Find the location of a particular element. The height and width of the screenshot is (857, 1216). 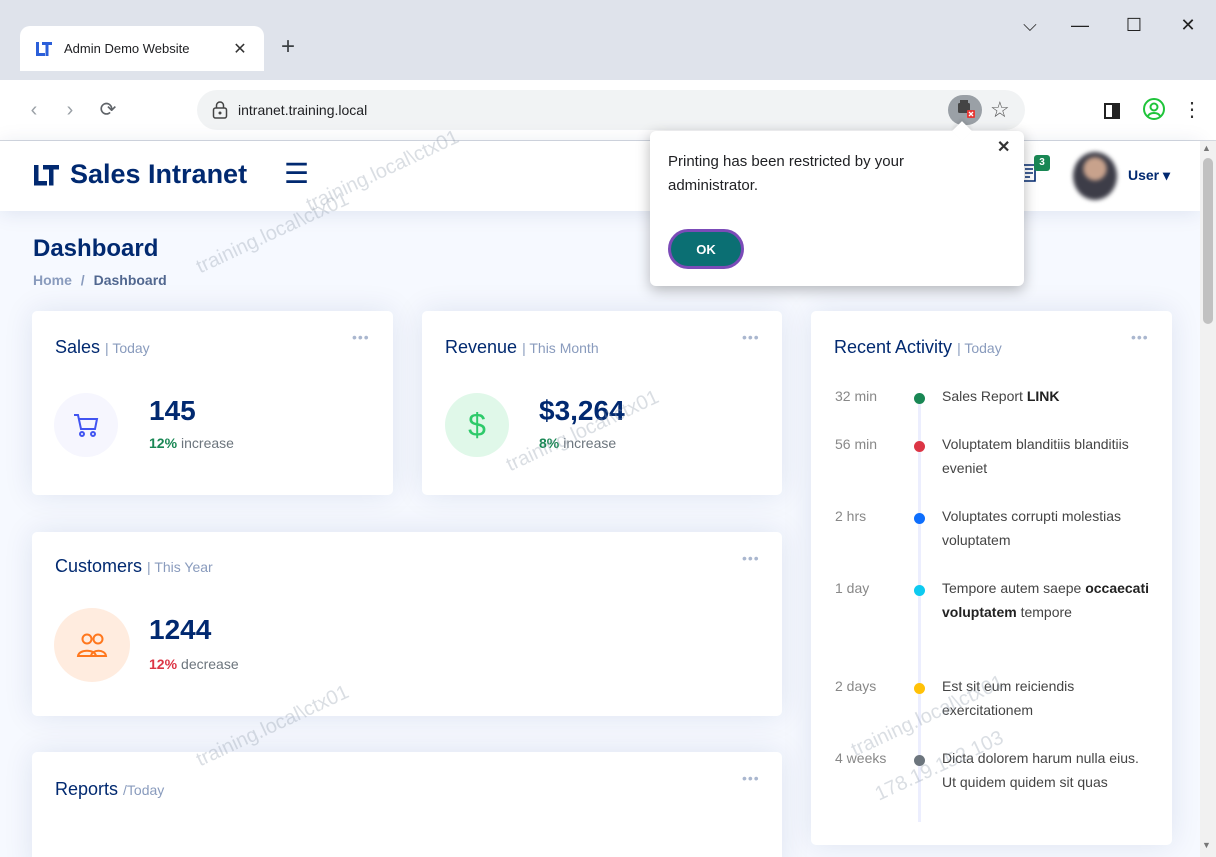

bookmark-star-icon: ☆ is located at coordinates (1000, 110).